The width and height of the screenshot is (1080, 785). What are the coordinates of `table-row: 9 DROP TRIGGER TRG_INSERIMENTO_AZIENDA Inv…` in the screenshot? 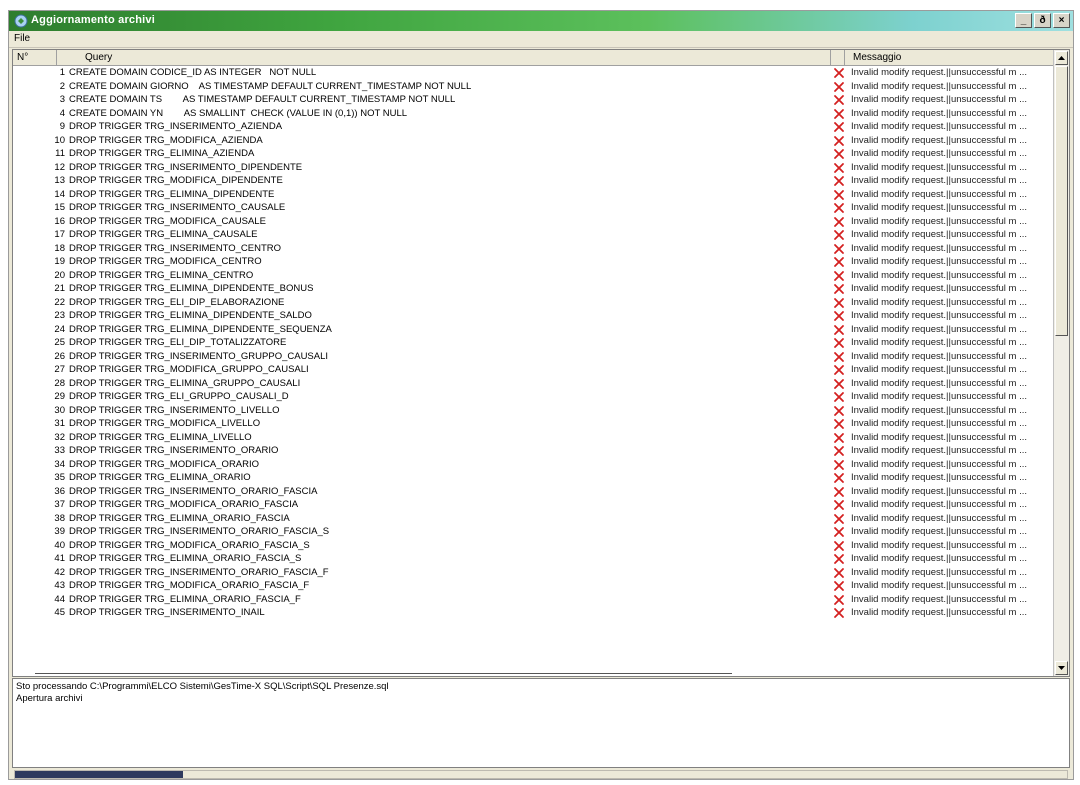 It's located at (533, 127).